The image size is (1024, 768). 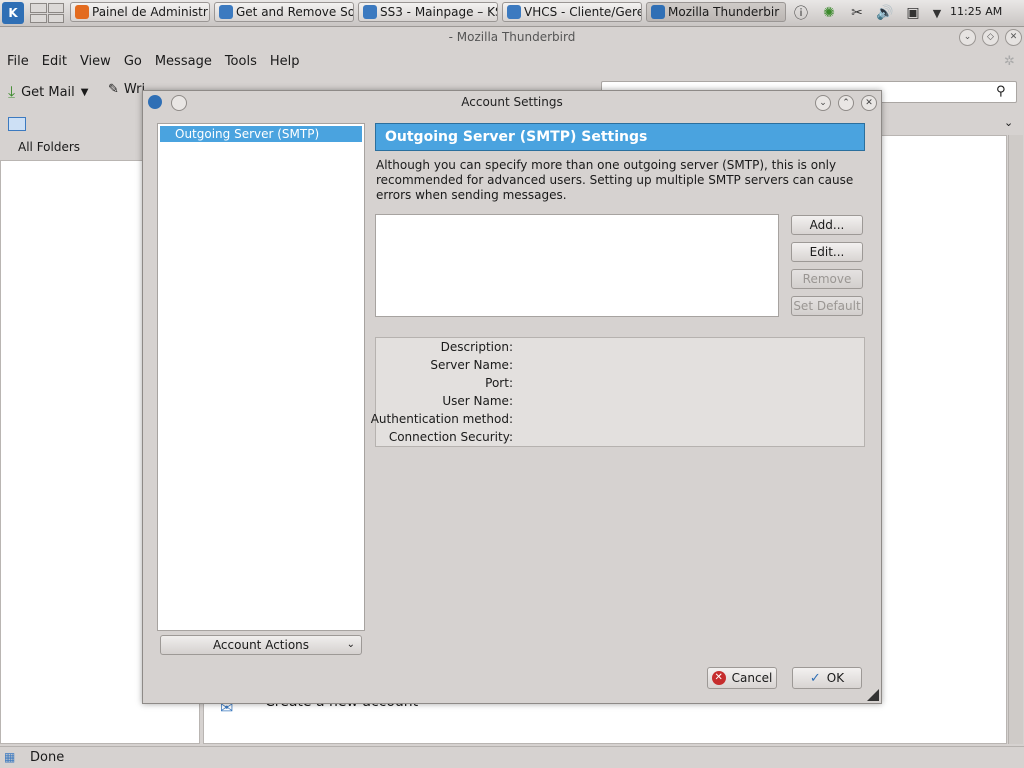 What do you see at coordinates (718, 678) in the screenshot?
I see `cancel-icon: ✕` at bounding box center [718, 678].